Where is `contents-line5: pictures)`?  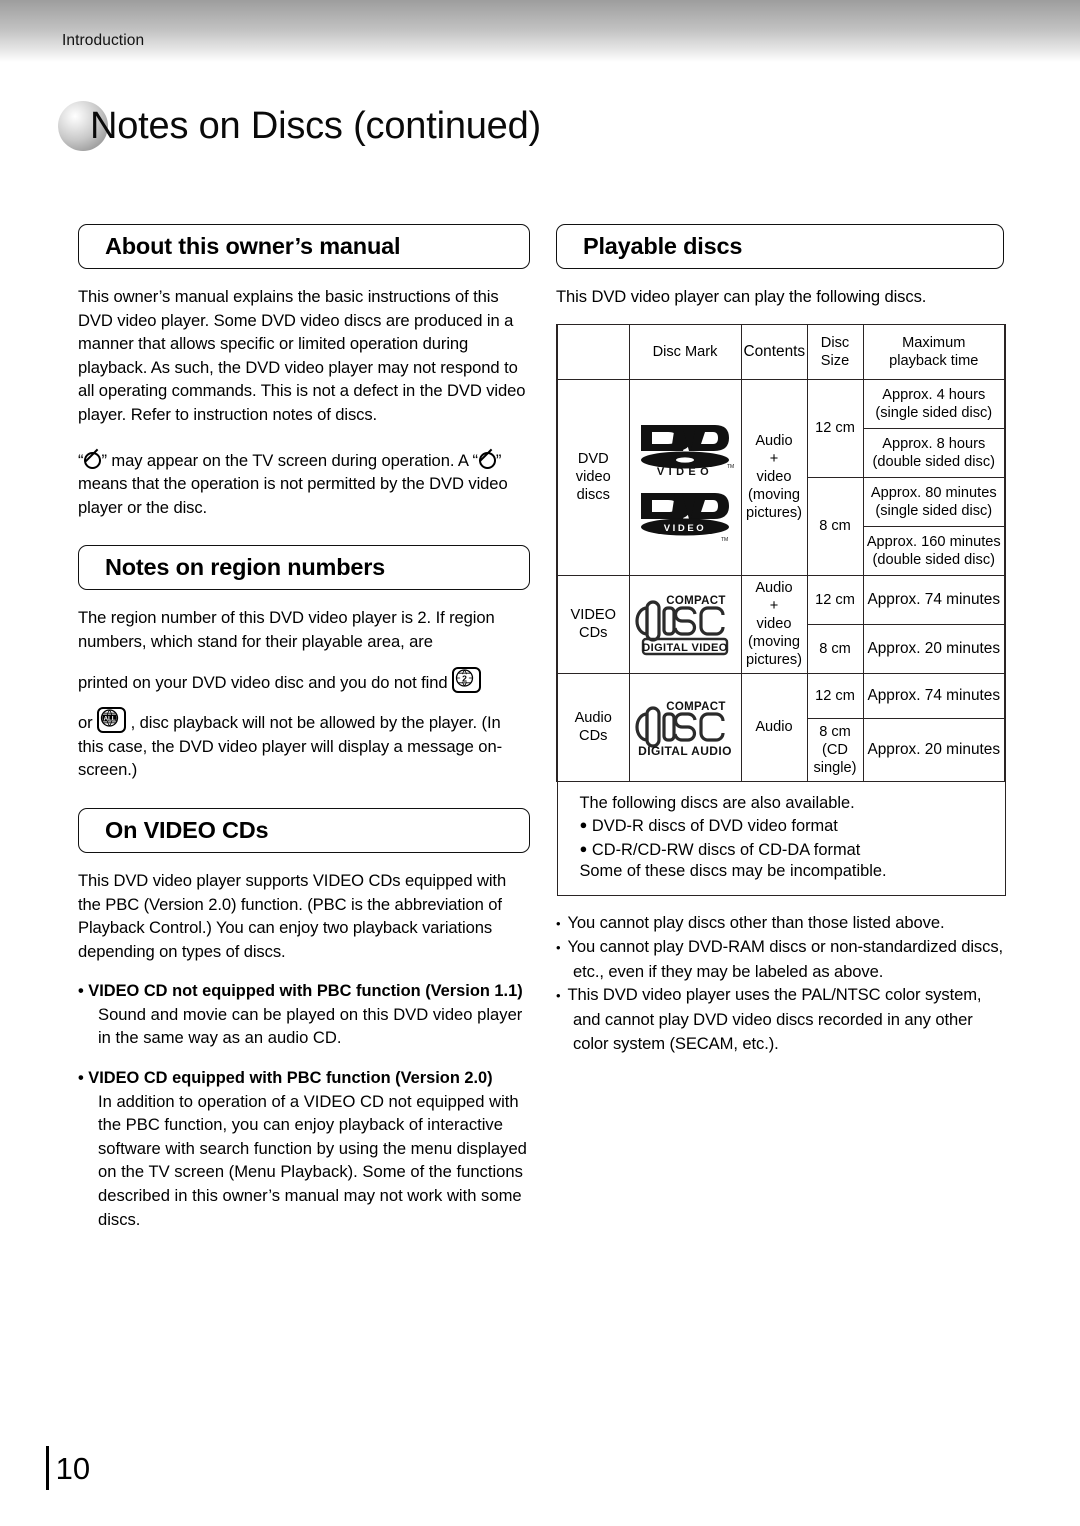
contents-line5: pictures) is located at coordinates (774, 513).